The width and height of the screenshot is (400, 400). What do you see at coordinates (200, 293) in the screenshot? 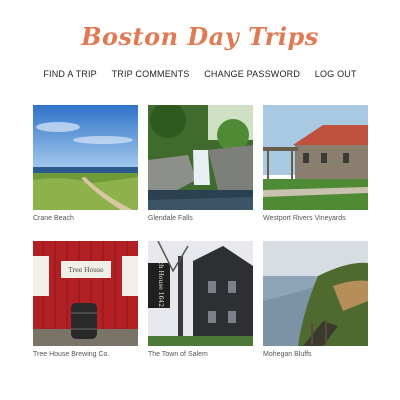
I see `trip-image-town-of-salem: Witch House 1642` at bounding box center [200, 293].